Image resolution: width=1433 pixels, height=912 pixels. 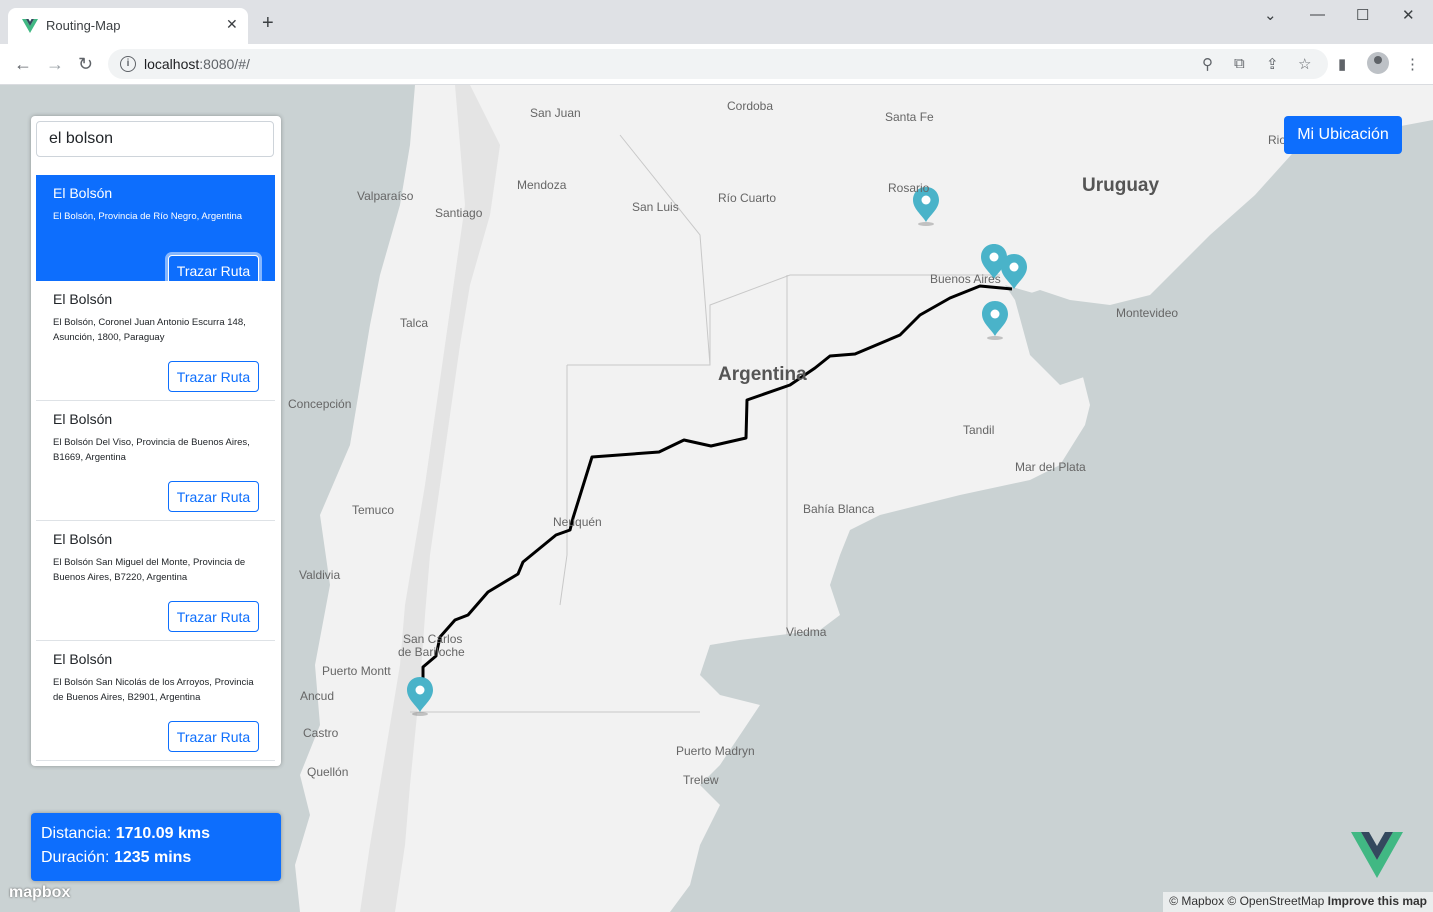 I want to click on share-icon: ⇪, so click(x=1272, y=64).